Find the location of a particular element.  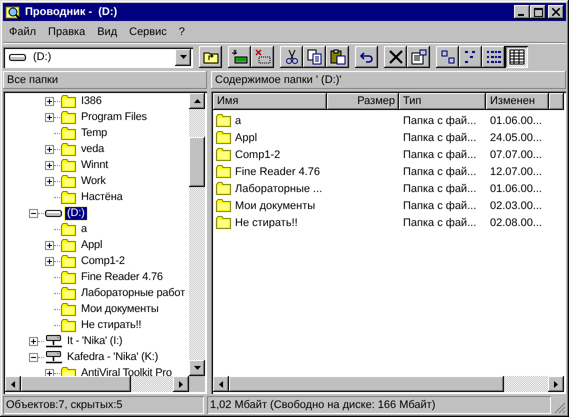

file-name: Мои документы is located at coordinates (275, 206).